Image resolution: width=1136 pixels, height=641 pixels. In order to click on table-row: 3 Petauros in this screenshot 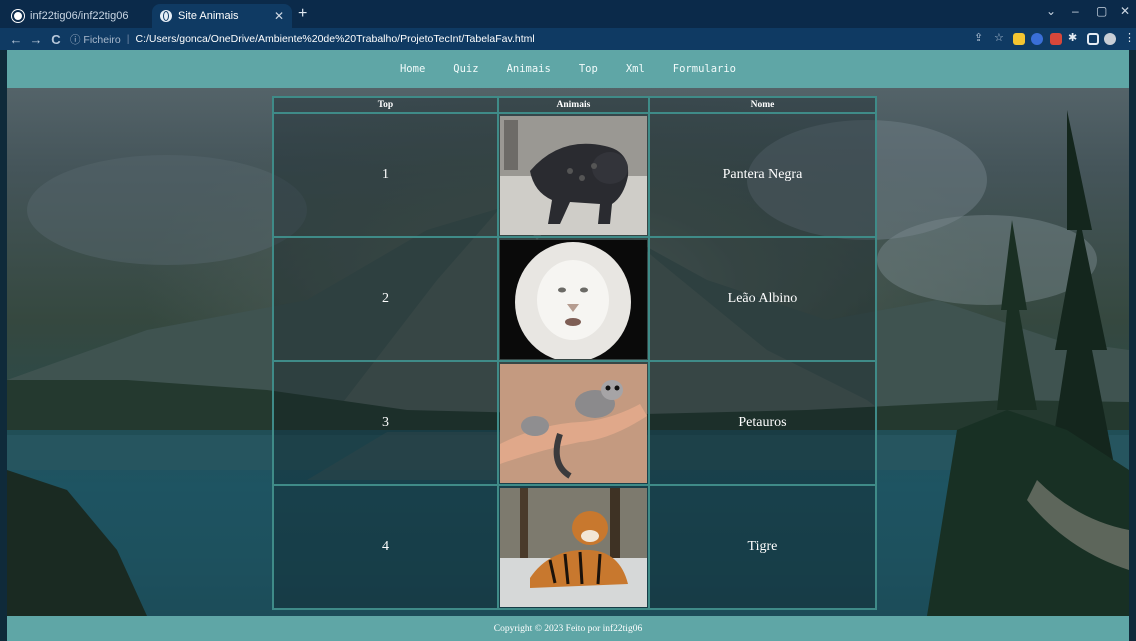, I will do `click(575, 423)`.